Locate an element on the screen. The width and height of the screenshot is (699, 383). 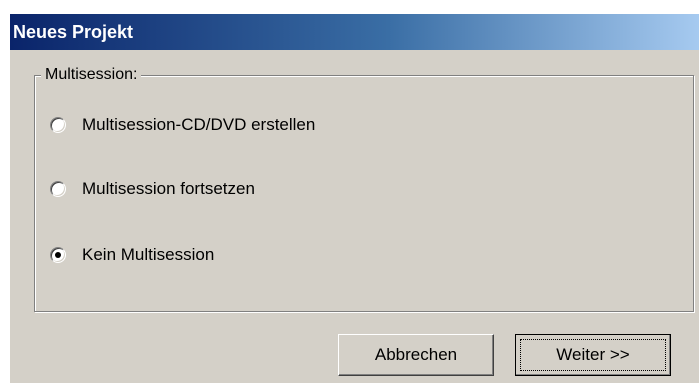
radio-button-create-multisession is located at coordinates (58, 125).